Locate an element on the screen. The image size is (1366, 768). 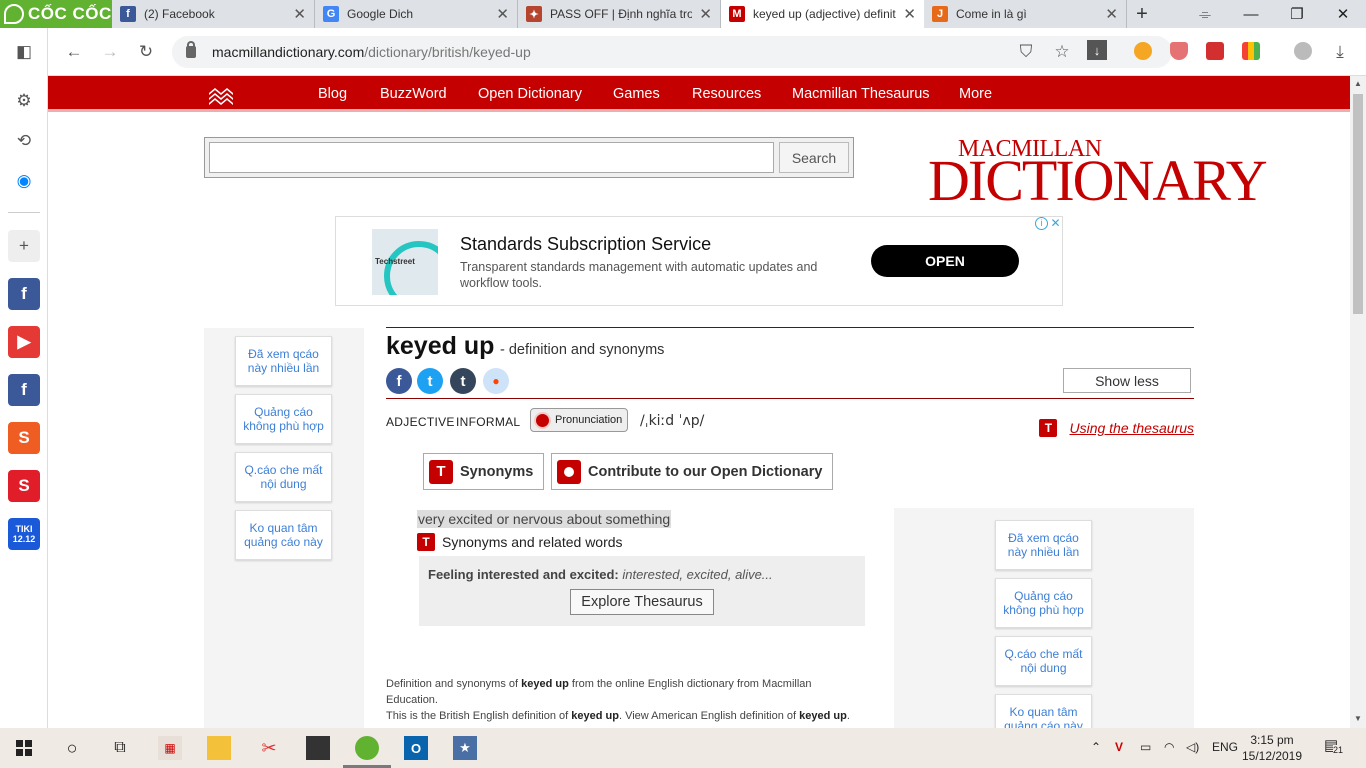
extension-chrome-icon is located at coordinates (1143, 51).